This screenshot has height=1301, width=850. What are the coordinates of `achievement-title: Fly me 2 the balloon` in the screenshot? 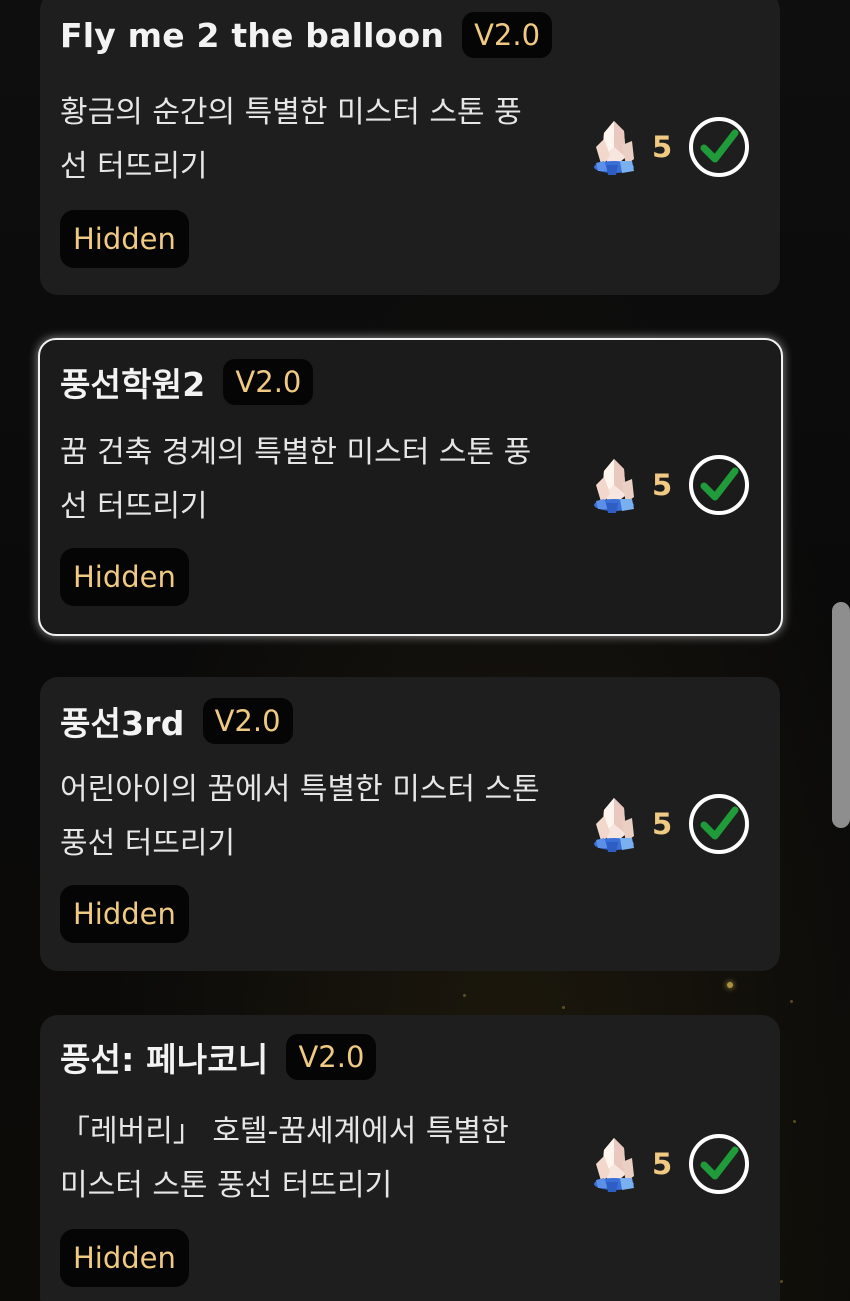 It's located at (252, 35).